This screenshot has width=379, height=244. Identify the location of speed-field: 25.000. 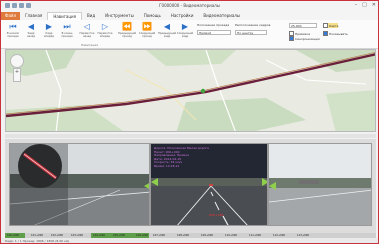
(303, 25).